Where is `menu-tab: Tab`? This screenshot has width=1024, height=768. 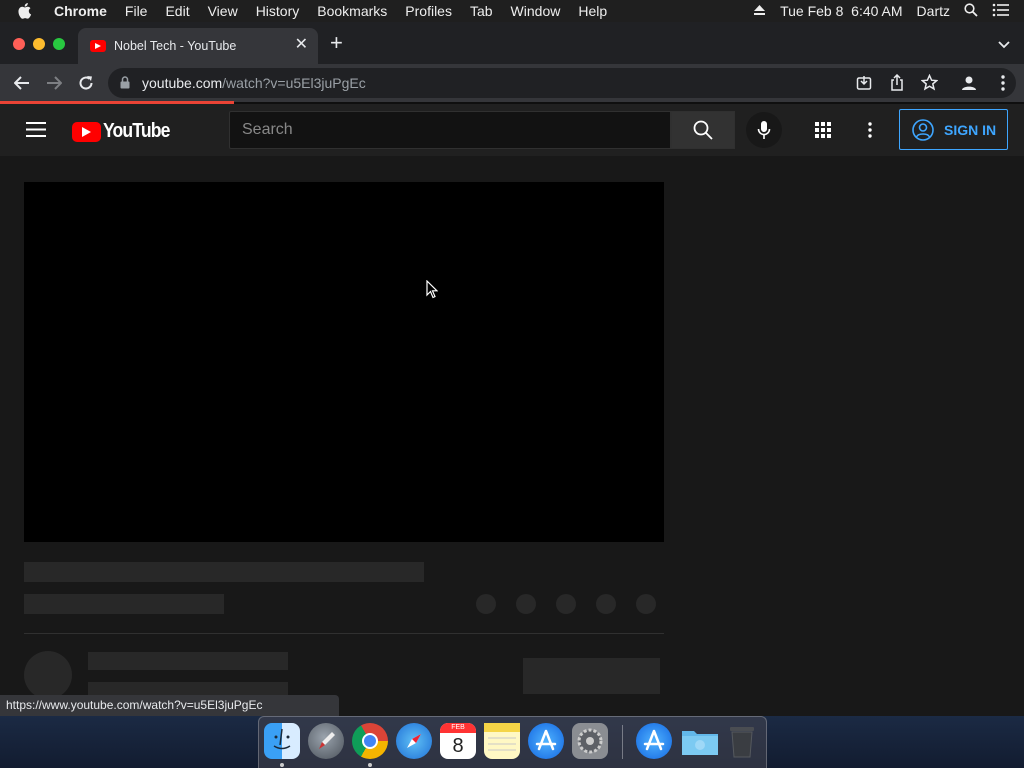 menu-tab: Tab is located at coordinates (481, 11).